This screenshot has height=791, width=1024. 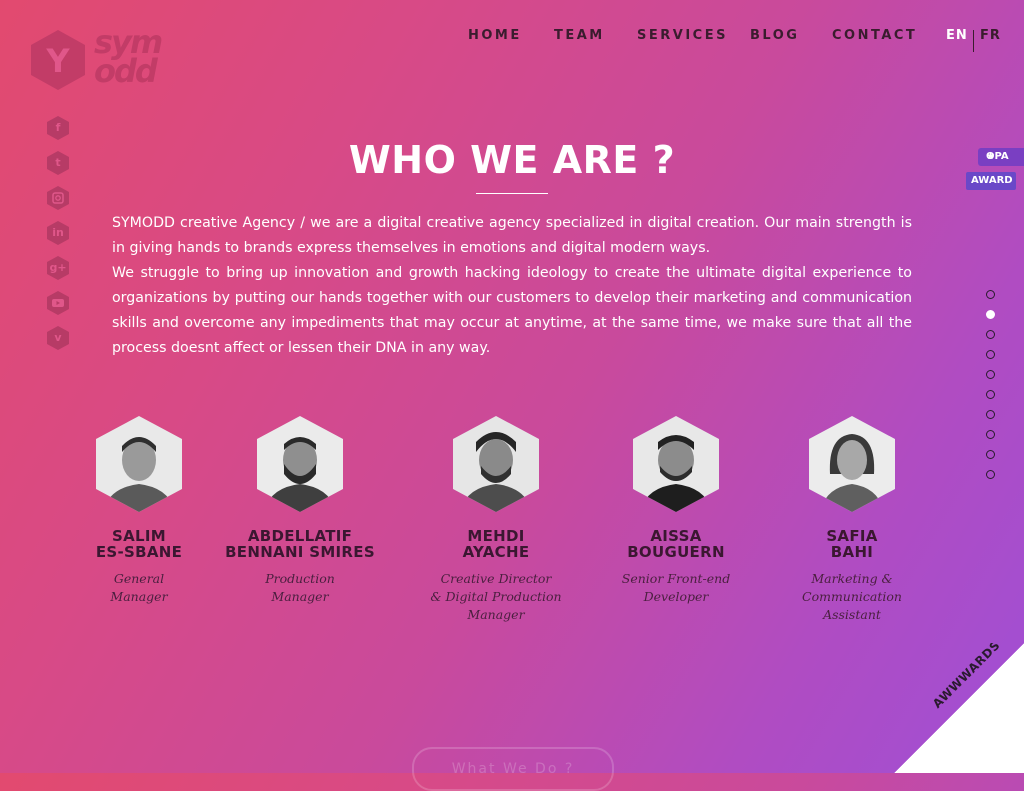 I want to click on member-name: SALIM ES-SBANE, so click(x=139, y=544).